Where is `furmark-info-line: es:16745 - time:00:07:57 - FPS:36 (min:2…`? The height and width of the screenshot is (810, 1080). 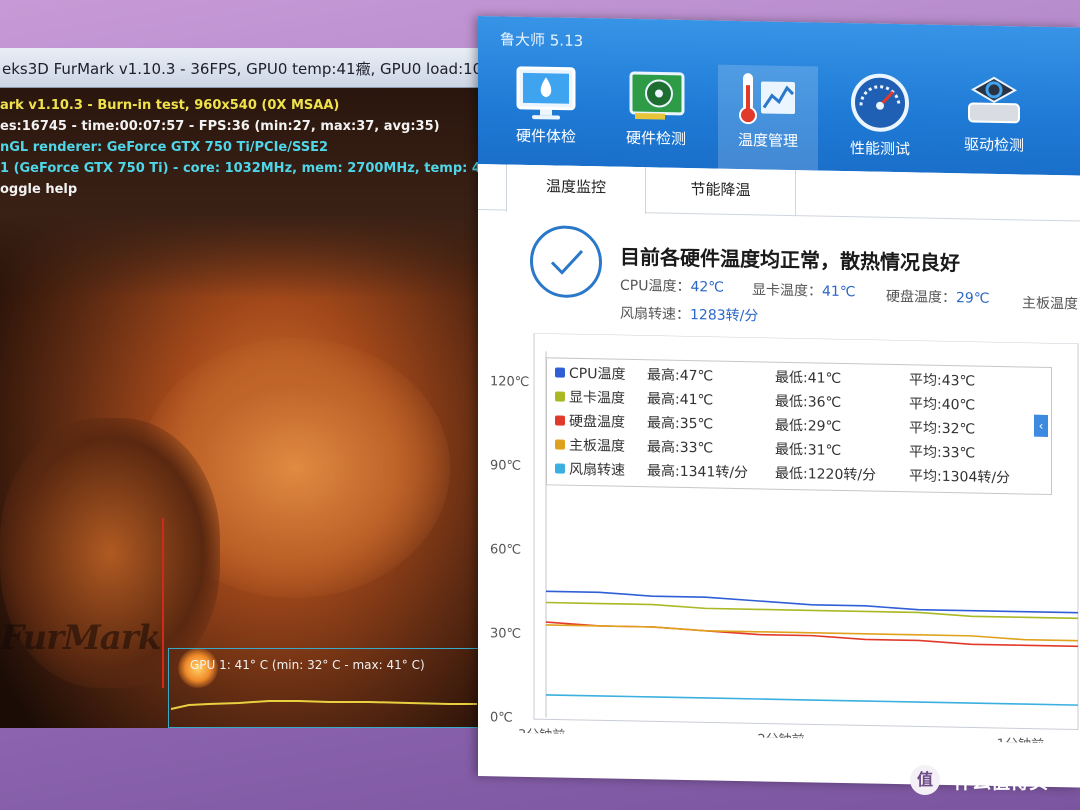 furmark-info-line: es:16745 - time:00:07:57 - FPS:36 (min:2… is located at coordinates (220, 126).